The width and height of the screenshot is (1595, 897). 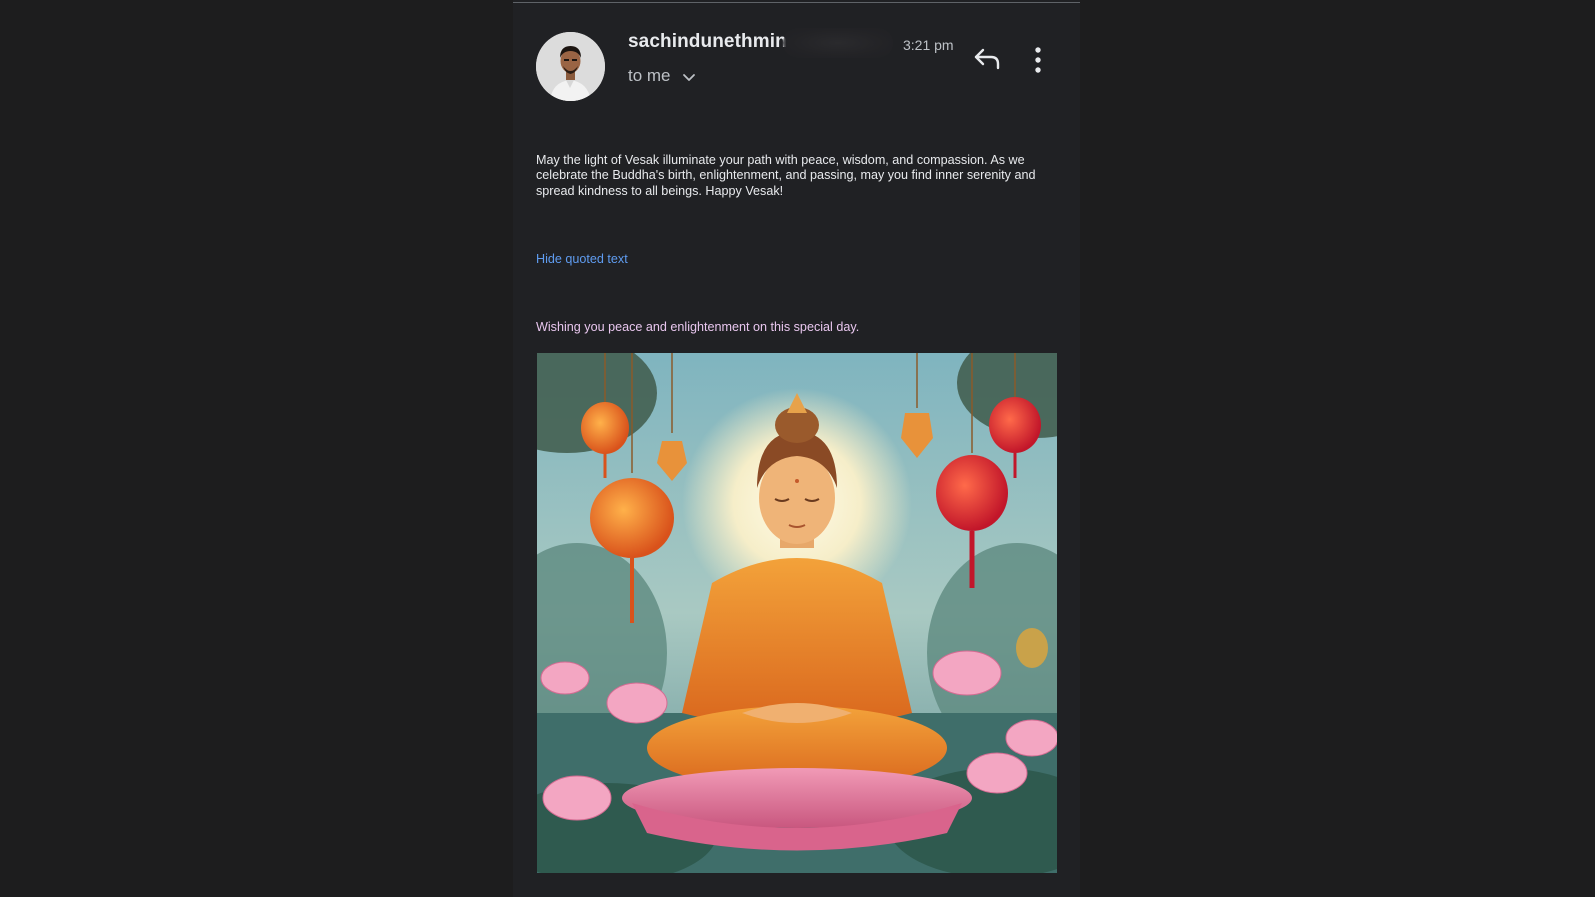 I want to click on more-vert-icon, so click(x=1038, y=60).